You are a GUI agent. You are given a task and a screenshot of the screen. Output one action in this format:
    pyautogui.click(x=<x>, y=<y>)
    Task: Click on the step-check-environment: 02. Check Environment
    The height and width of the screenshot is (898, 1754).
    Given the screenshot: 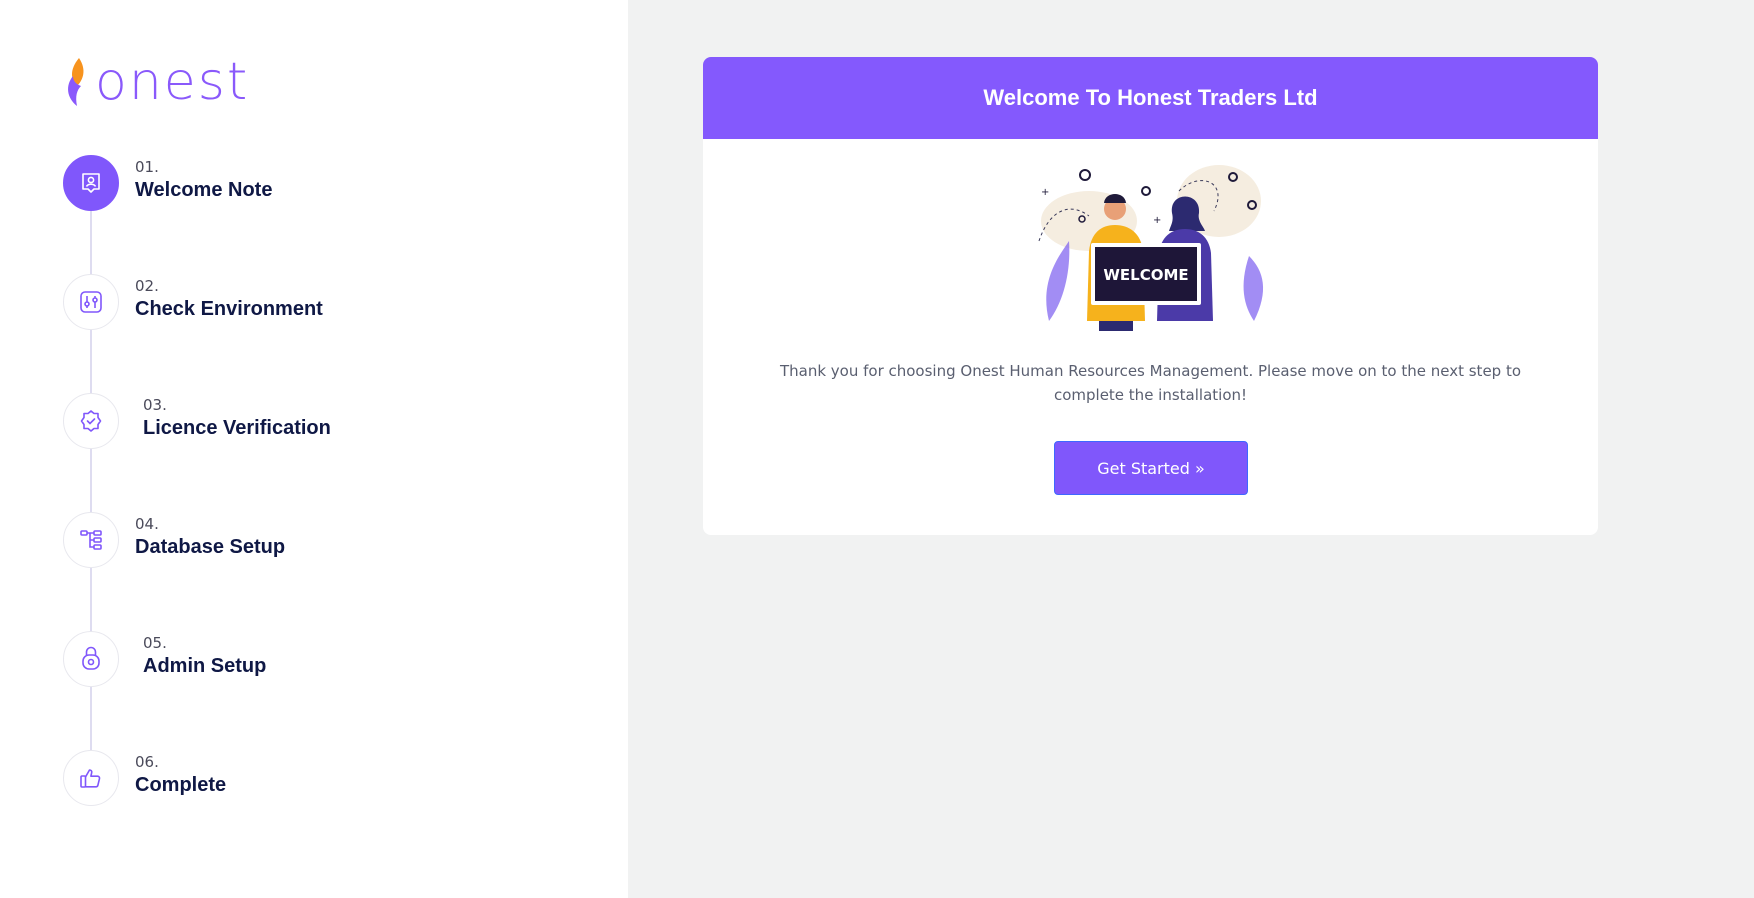 What is the action you would take?
    pyautogui.click(x=323, y=304)
    